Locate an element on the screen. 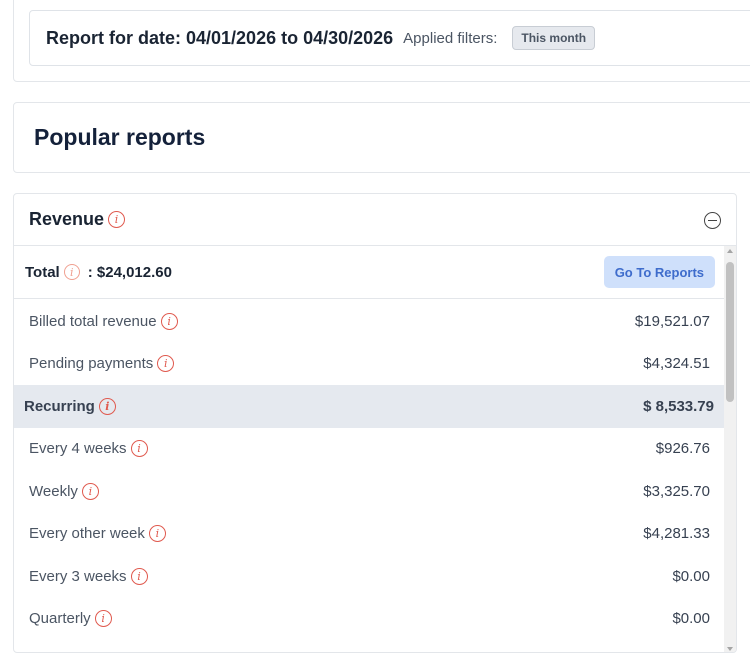  row-label: Recurring is located at coordinates (59, 406).